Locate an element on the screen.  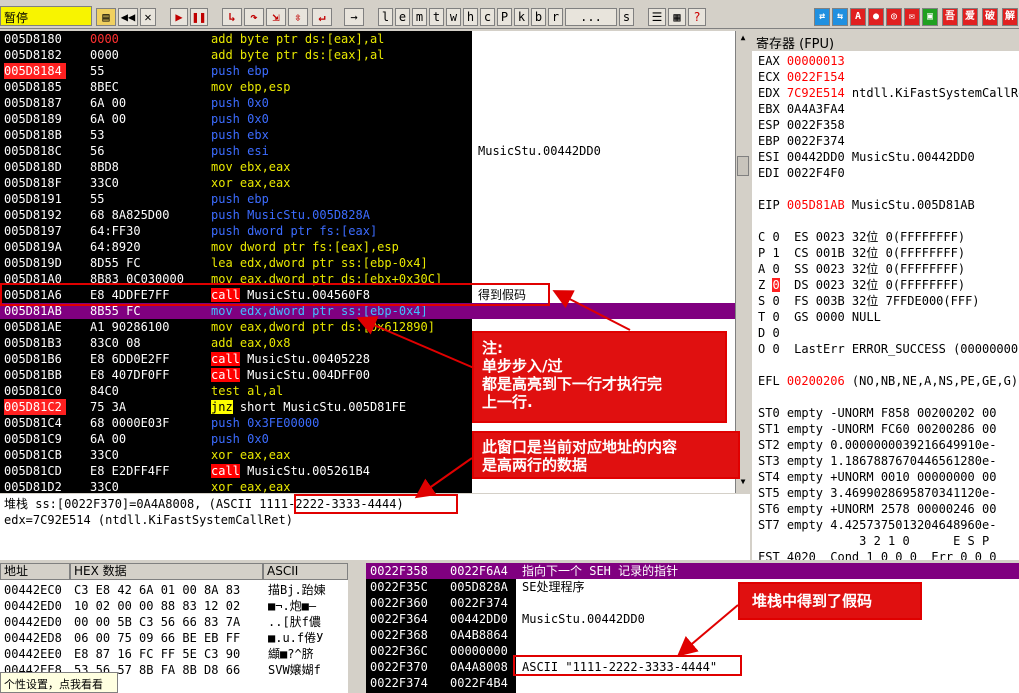
register-line: 3 2 1 0 E S P is located at coordinates (873, 541).